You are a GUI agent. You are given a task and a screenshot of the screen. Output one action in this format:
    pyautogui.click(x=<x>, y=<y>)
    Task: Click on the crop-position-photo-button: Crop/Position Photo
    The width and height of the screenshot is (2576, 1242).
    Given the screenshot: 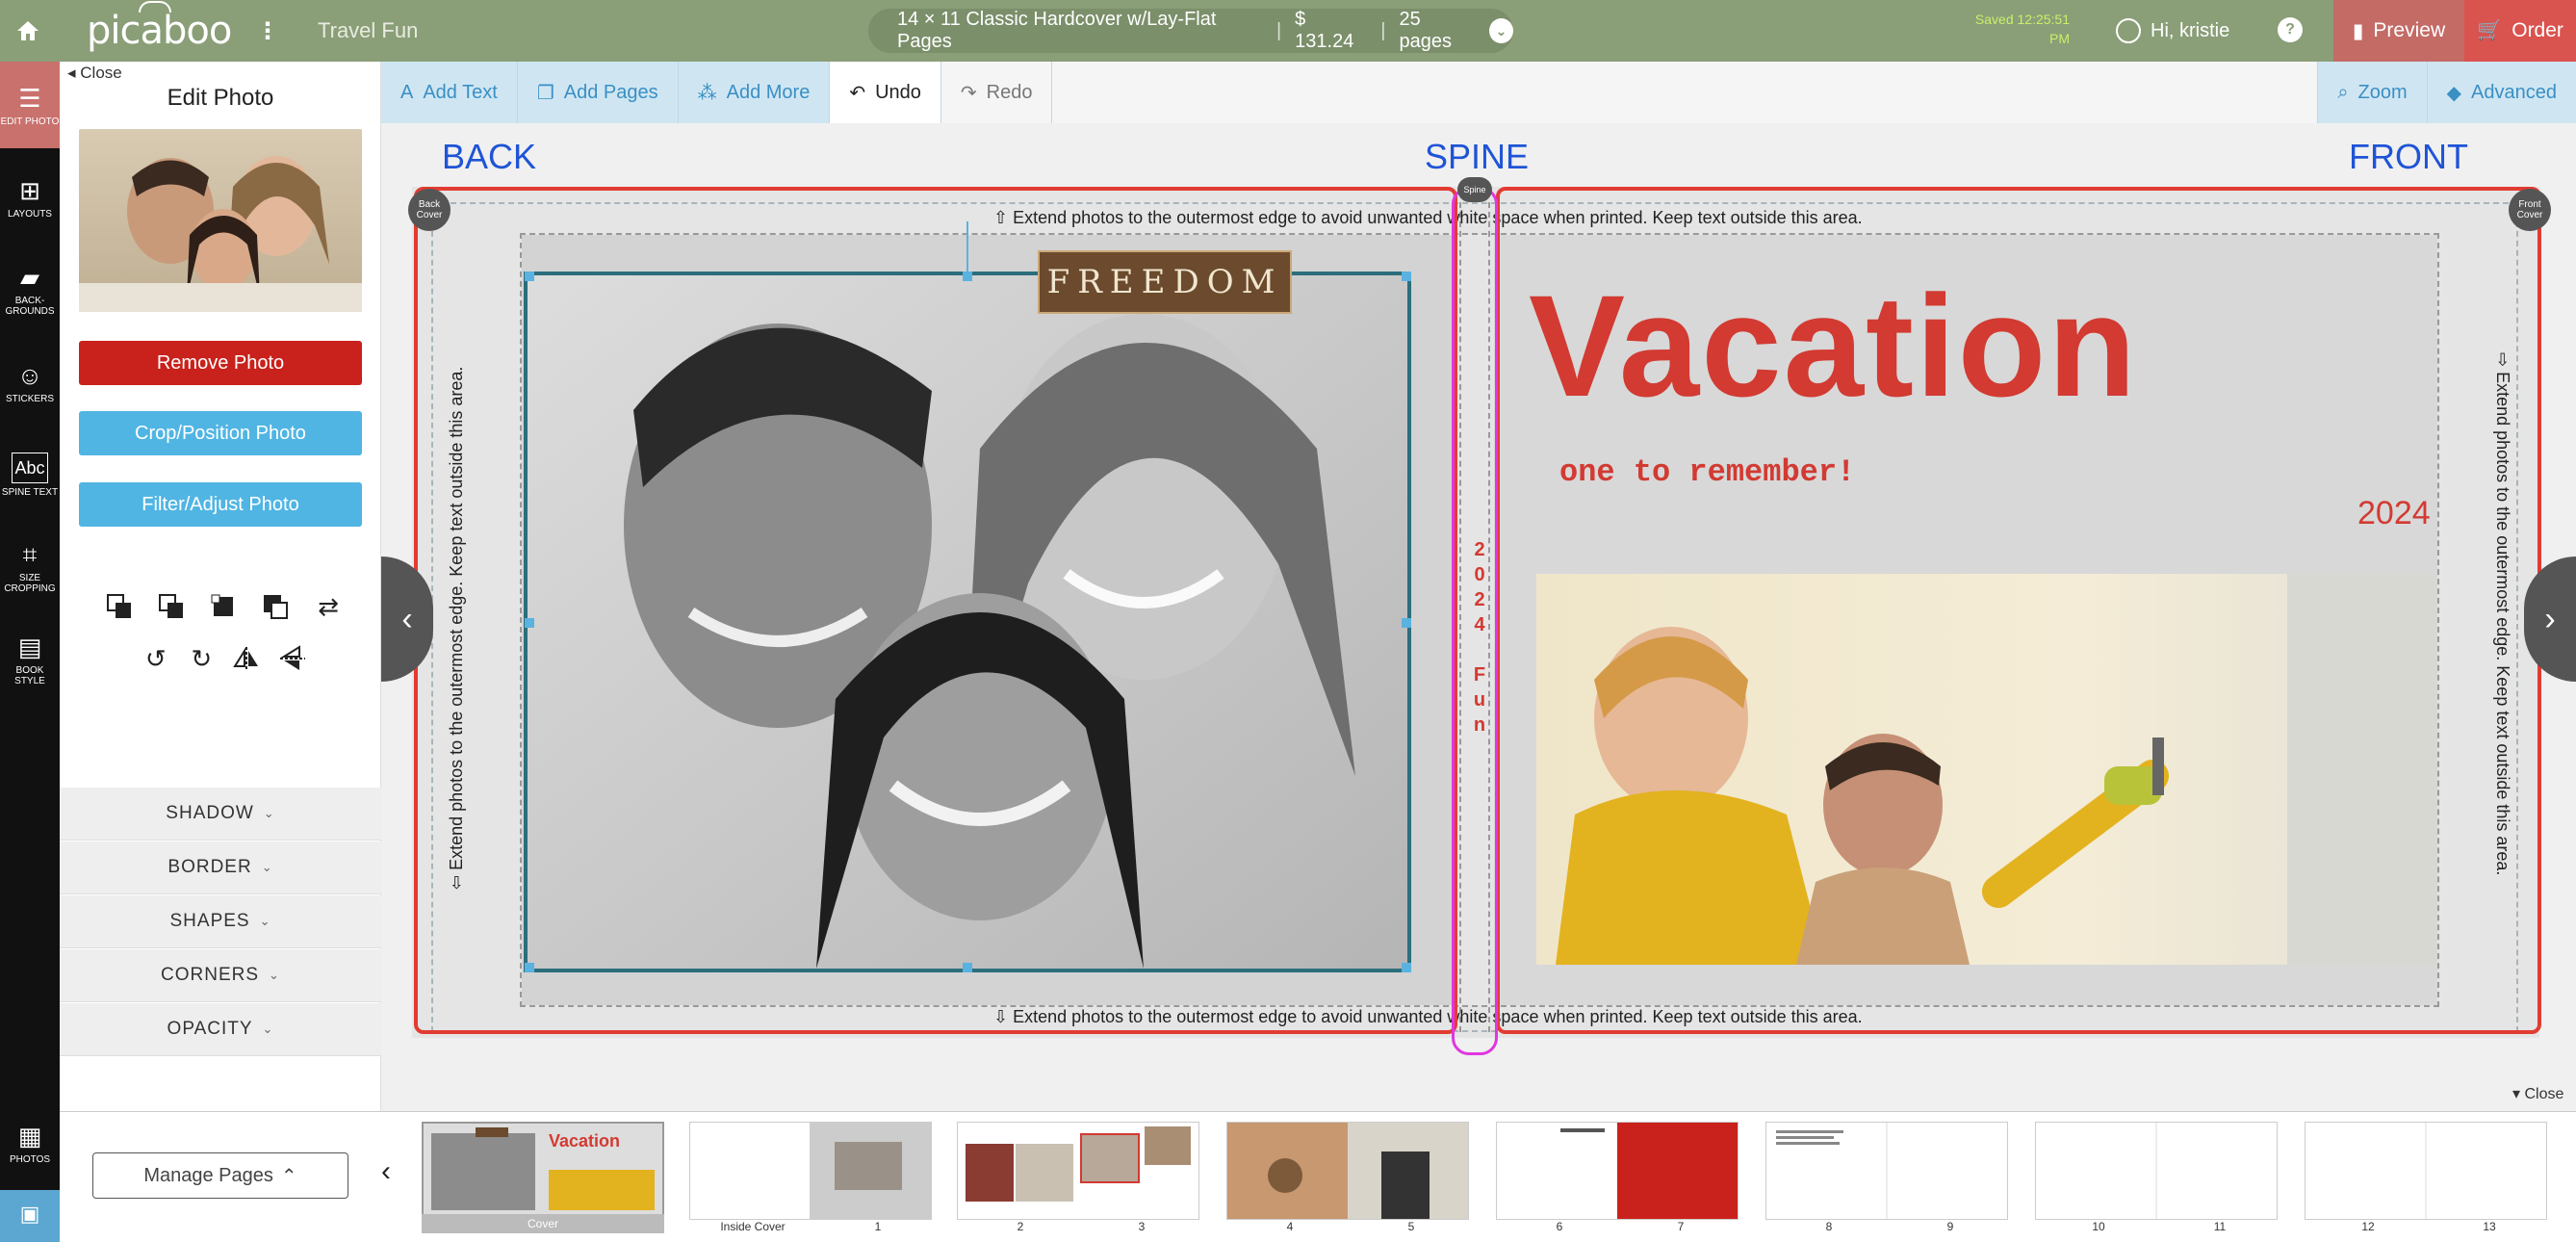 What is the action you would take?
    pyautogui.click(x=220, y=433)
    